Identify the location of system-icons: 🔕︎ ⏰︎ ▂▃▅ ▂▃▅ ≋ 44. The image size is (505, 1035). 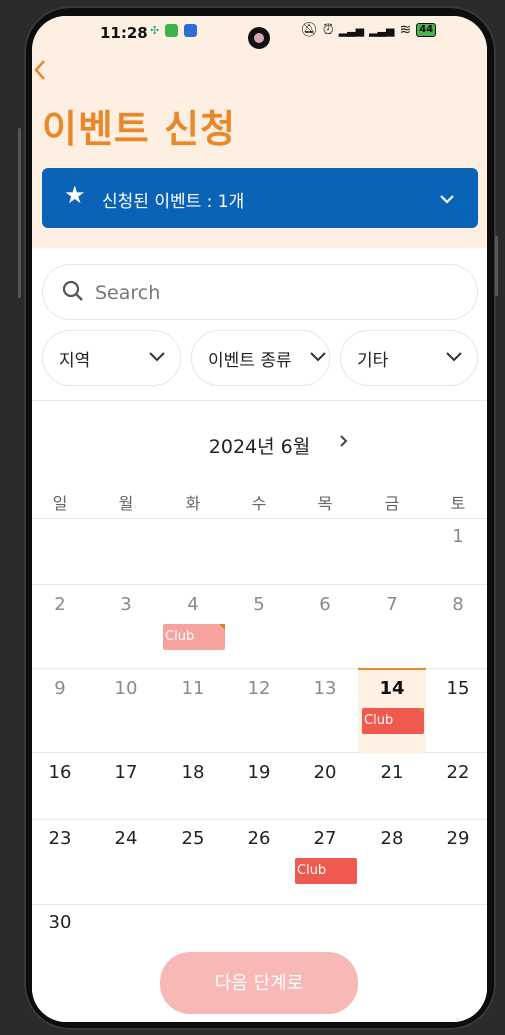
(368, 30).